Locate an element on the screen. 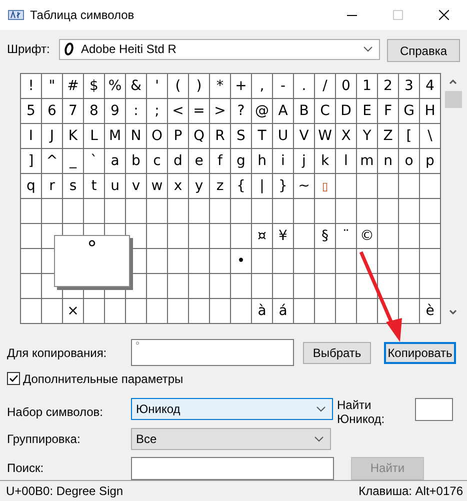 This screenshot has width=467, height=501. copy-label: Для копирования: is located at coordinates (57, 353).